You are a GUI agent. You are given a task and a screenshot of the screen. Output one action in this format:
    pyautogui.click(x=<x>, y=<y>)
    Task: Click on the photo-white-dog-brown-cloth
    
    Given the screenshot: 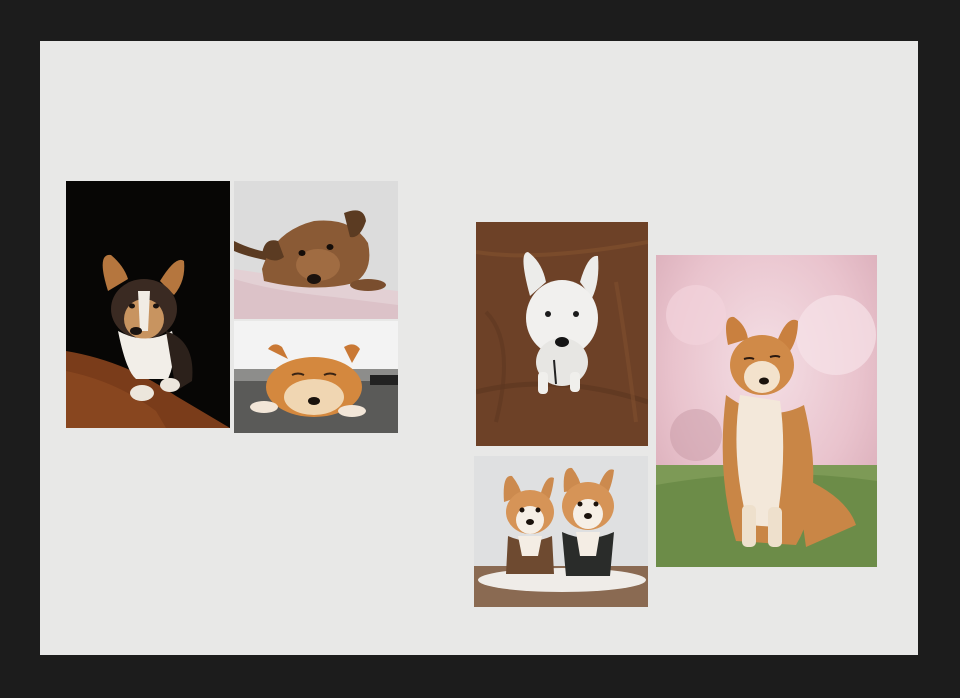 What is the action you would take?
    pyautogui.click(x=562, y=334)
    